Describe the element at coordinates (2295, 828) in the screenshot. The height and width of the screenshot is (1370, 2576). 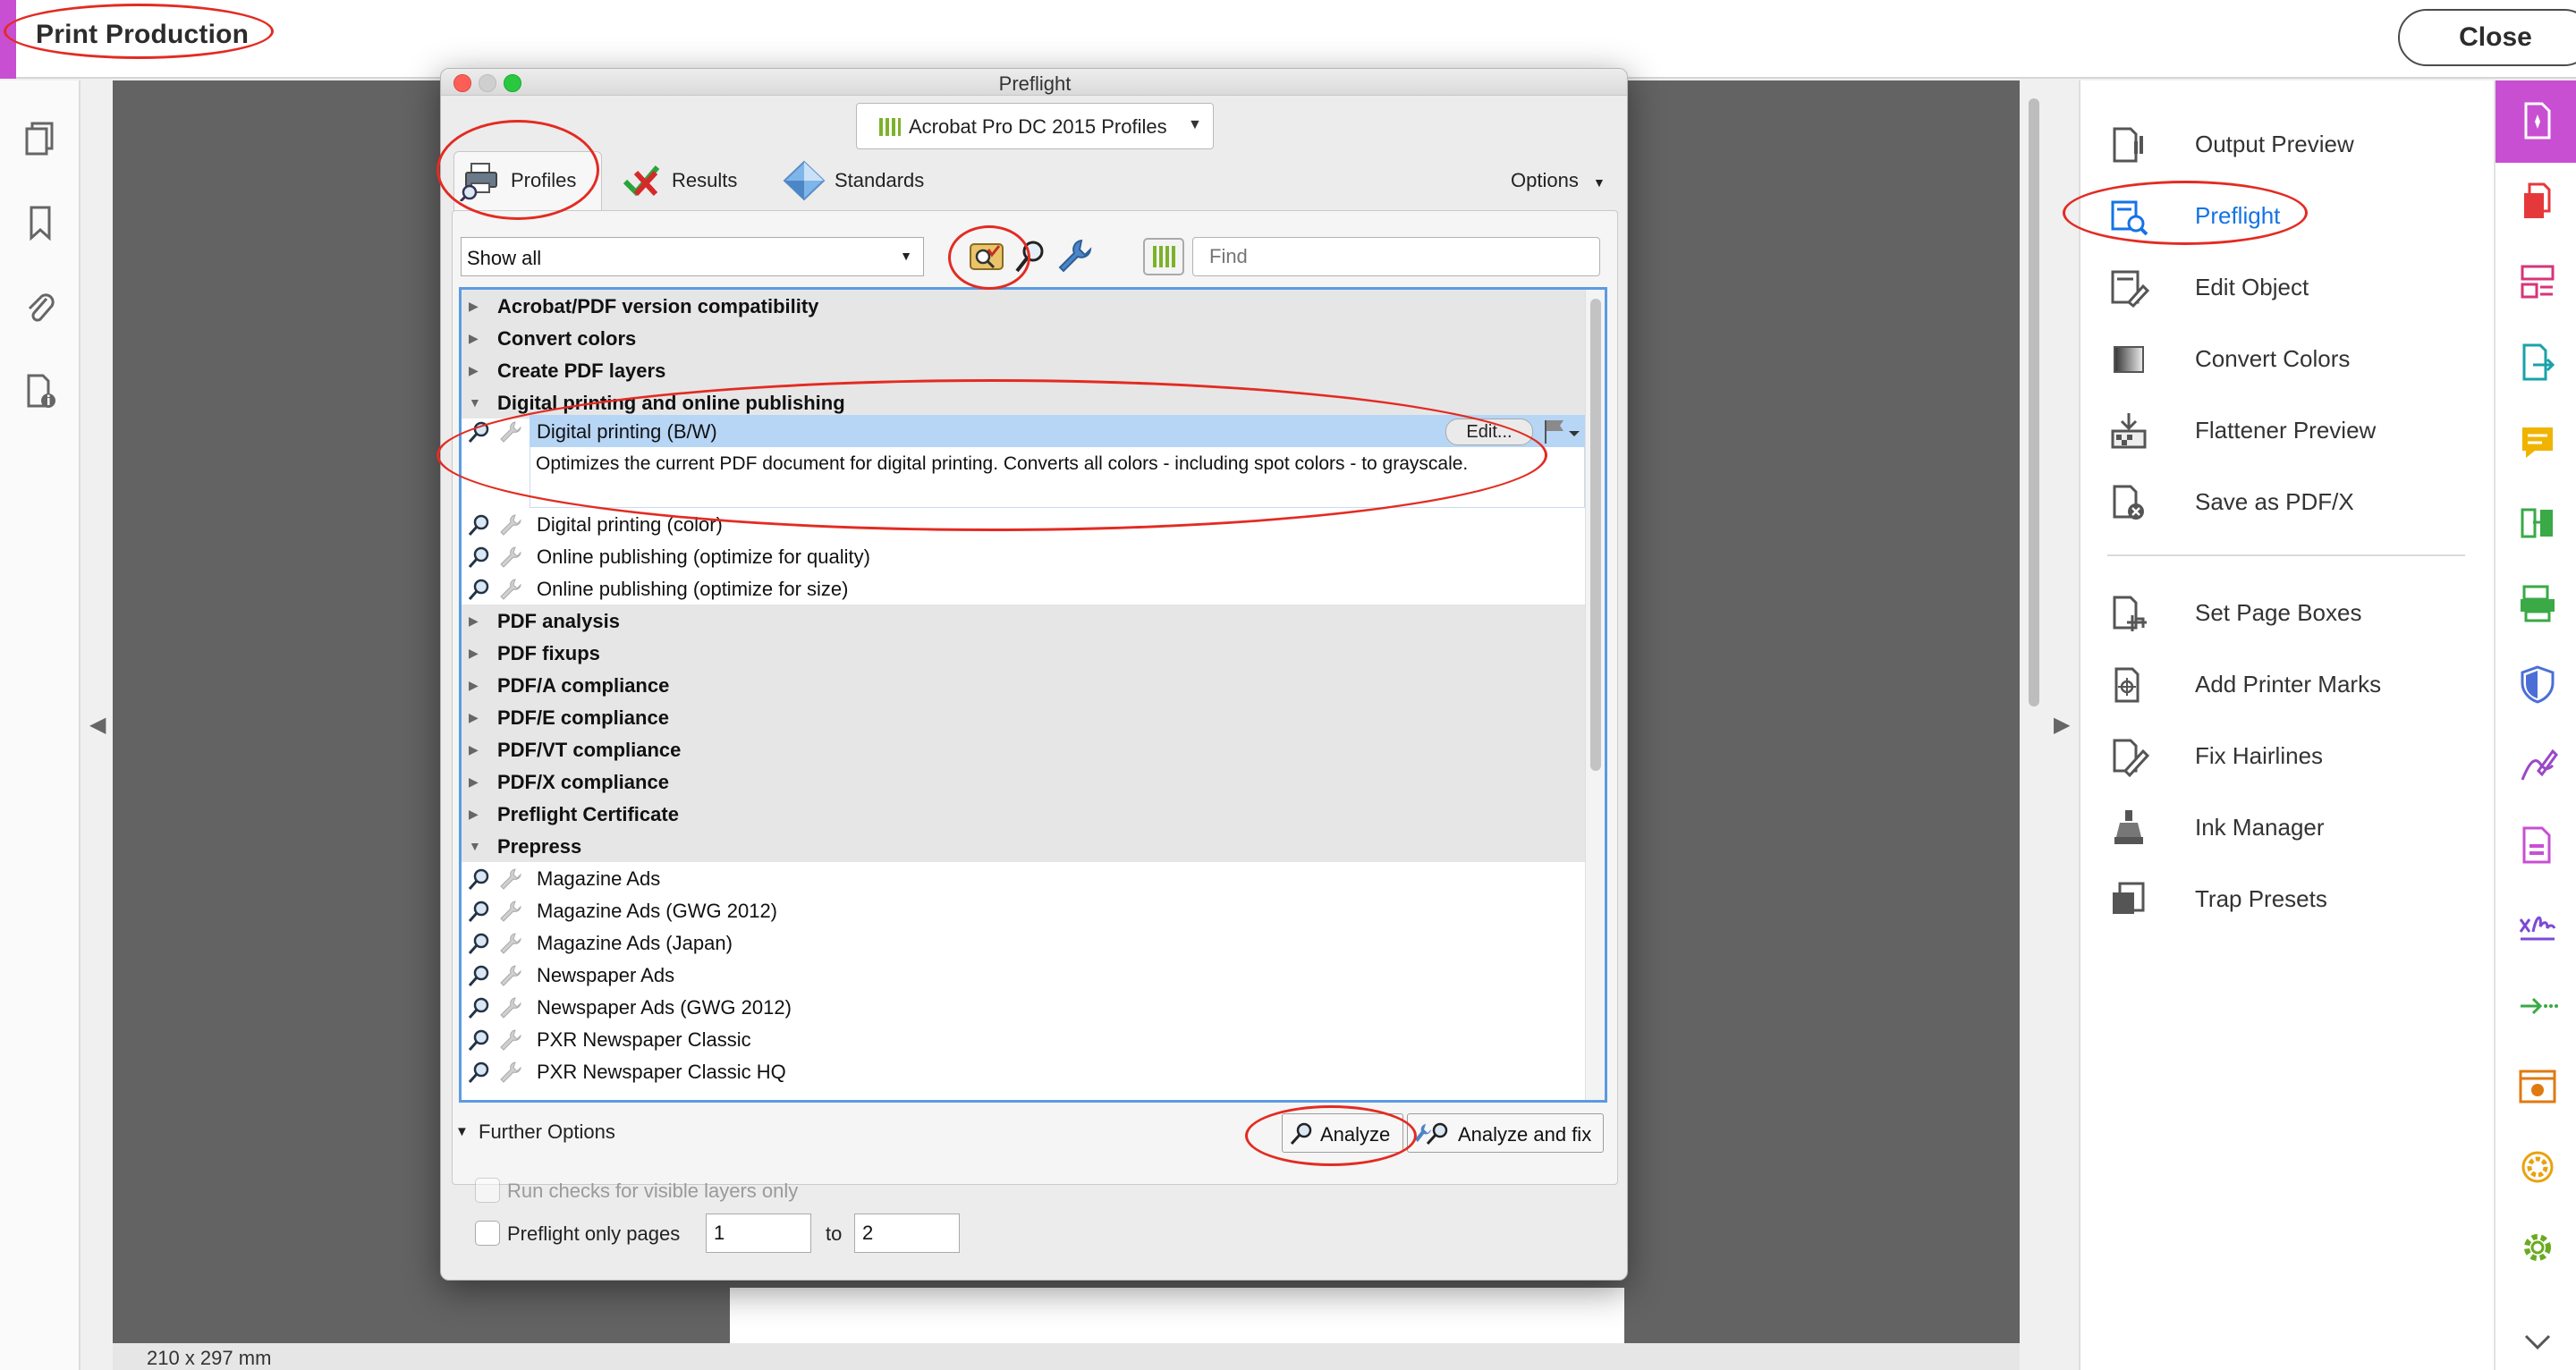
I see `tool-ink-manager: Ink Manager` at that location.